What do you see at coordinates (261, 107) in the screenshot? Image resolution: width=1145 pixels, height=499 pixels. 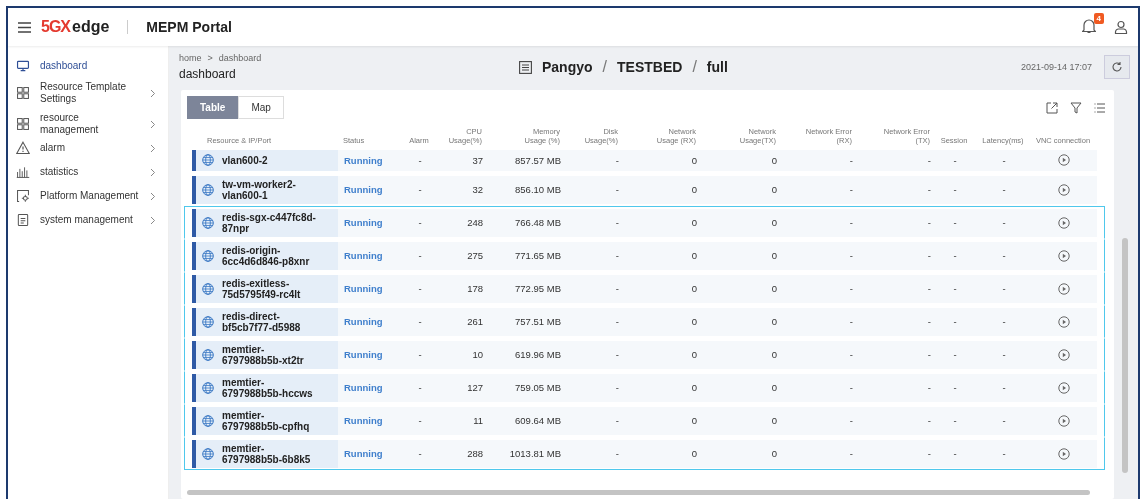 I see `view-tab: Map` at bounding box center [261, 107].